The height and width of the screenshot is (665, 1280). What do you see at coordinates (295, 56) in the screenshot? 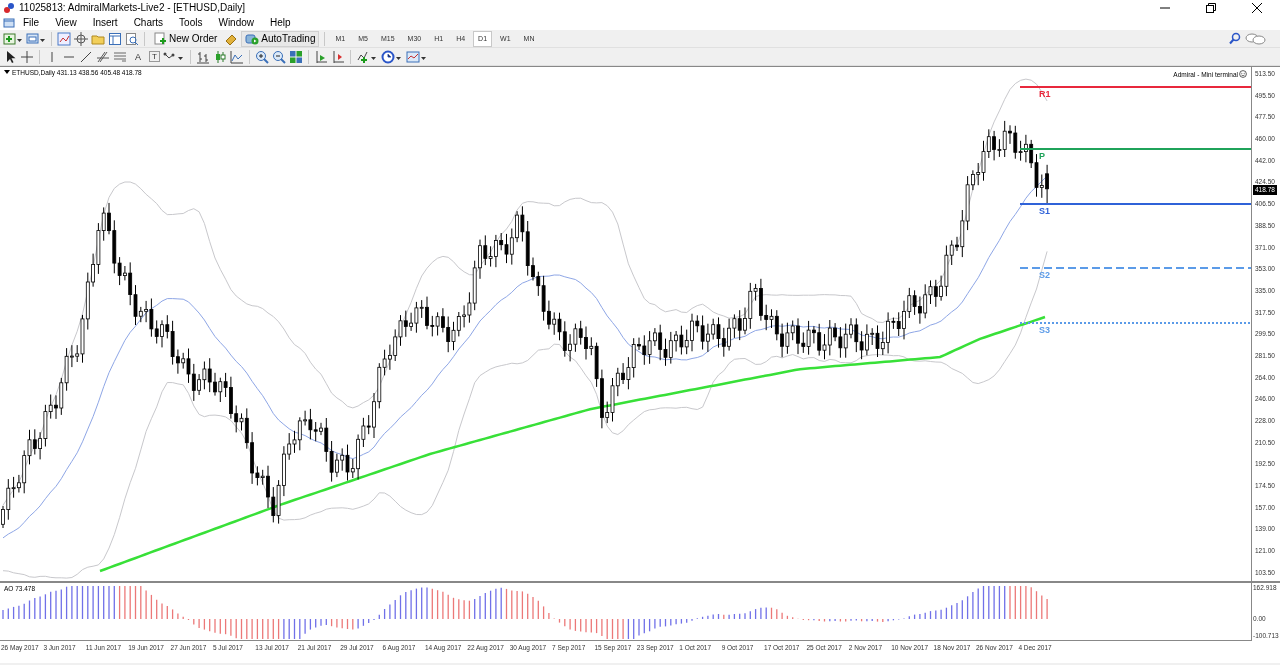
I see `tile-windows-icon` at bounding box center [295, 56].